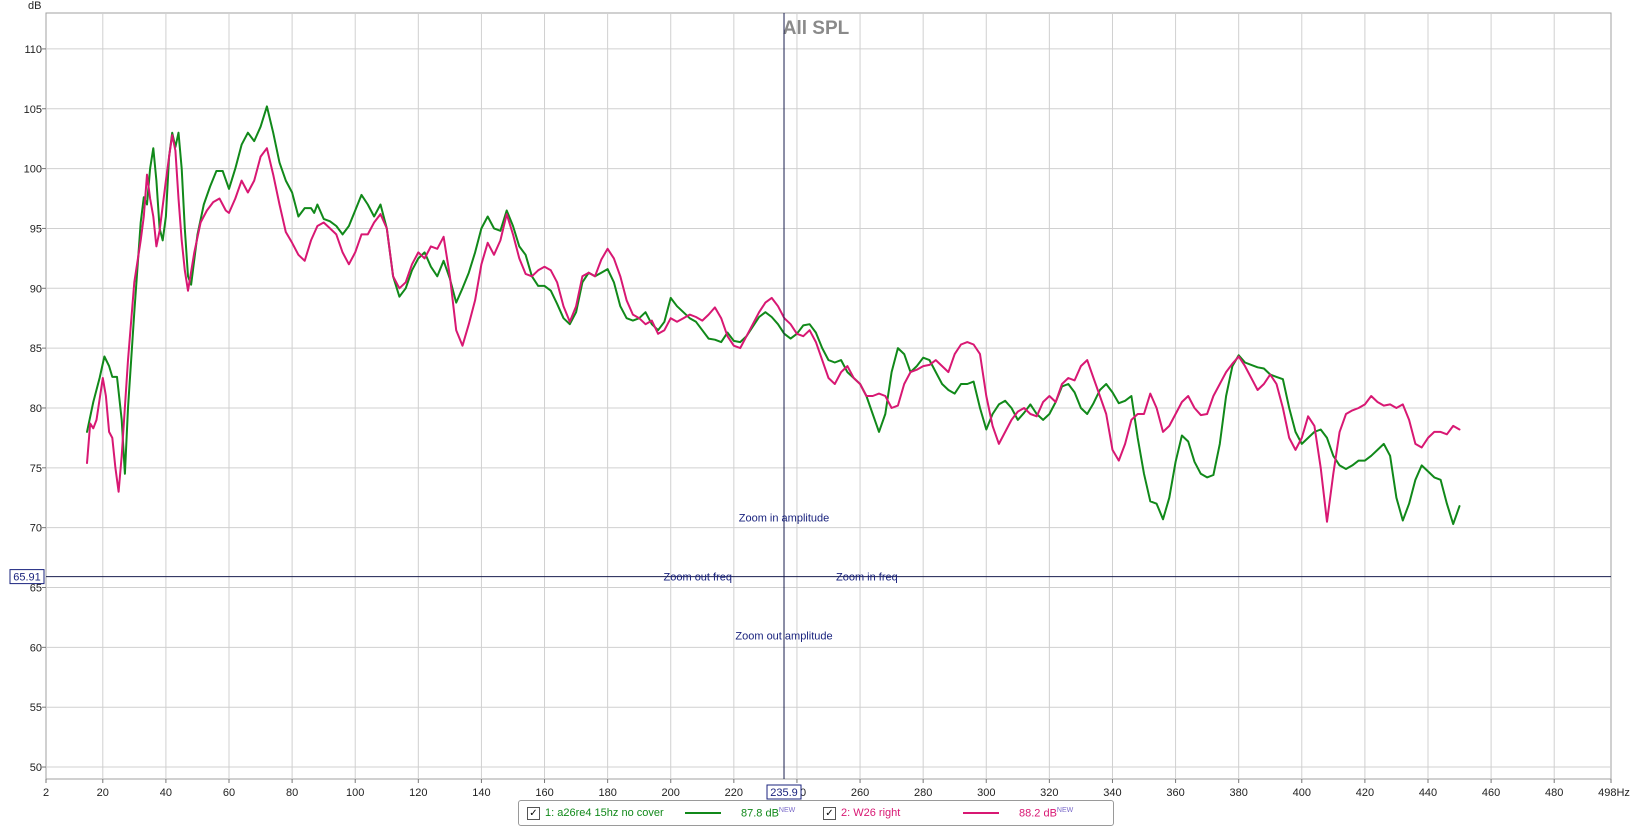  Describe the element at coordinates (860, 793) in the screenshot. I see `x-tick-label: 260` at that location.